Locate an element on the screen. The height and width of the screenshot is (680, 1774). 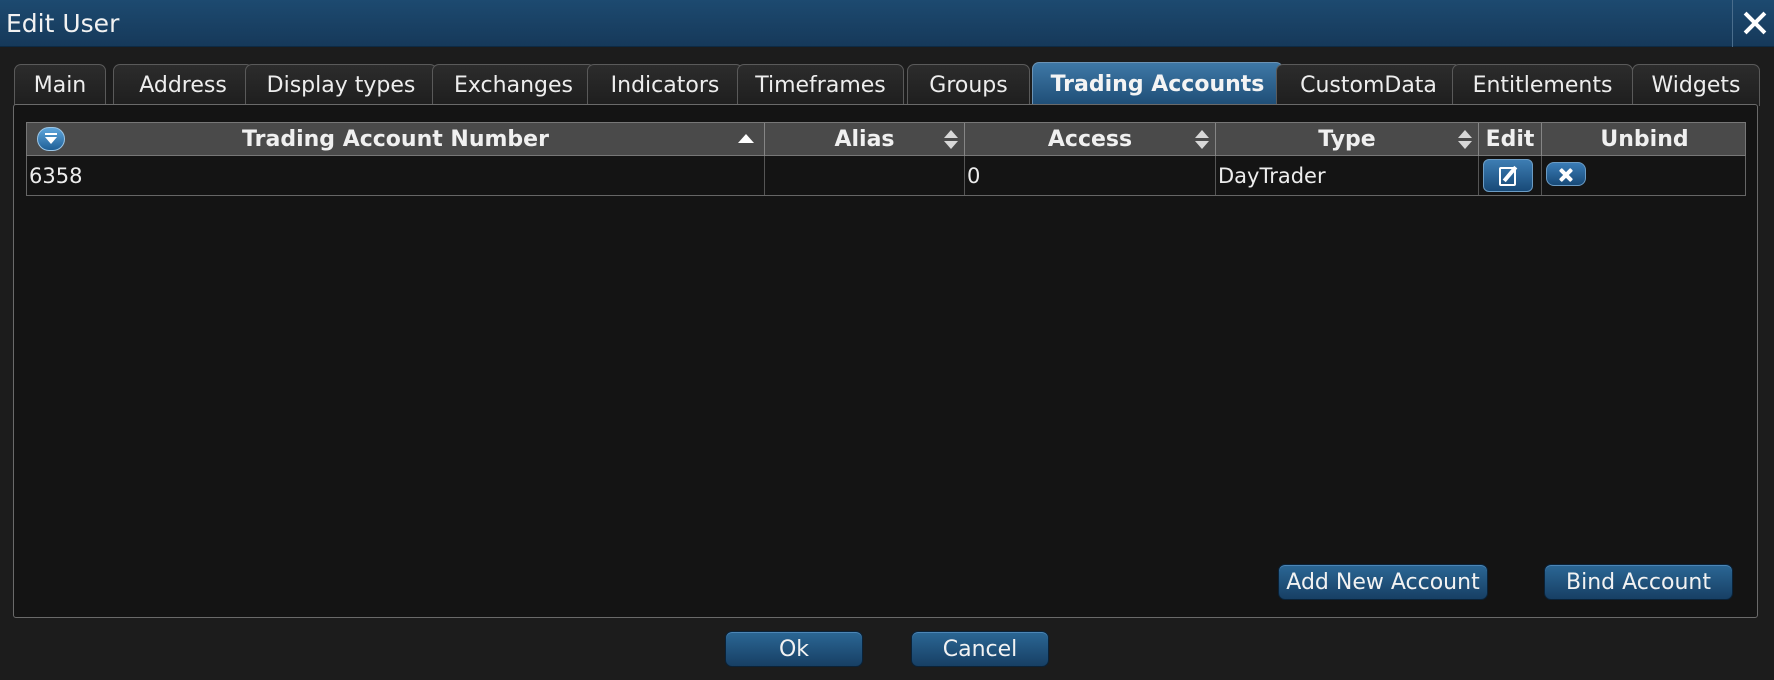
tab-exchanges: Exchanges is located at coordinates (513, 85).